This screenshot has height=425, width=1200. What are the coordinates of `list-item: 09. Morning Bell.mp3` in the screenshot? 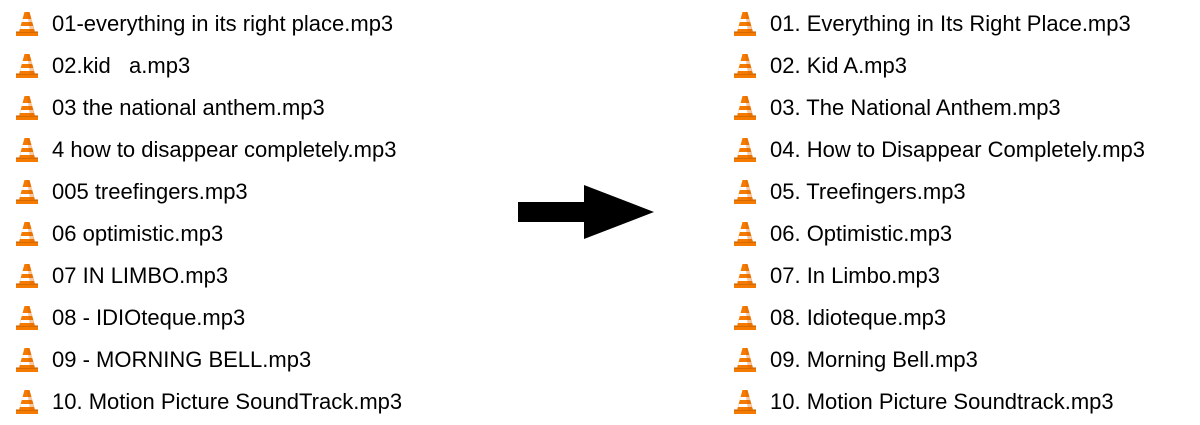 It's located at (938, 360).